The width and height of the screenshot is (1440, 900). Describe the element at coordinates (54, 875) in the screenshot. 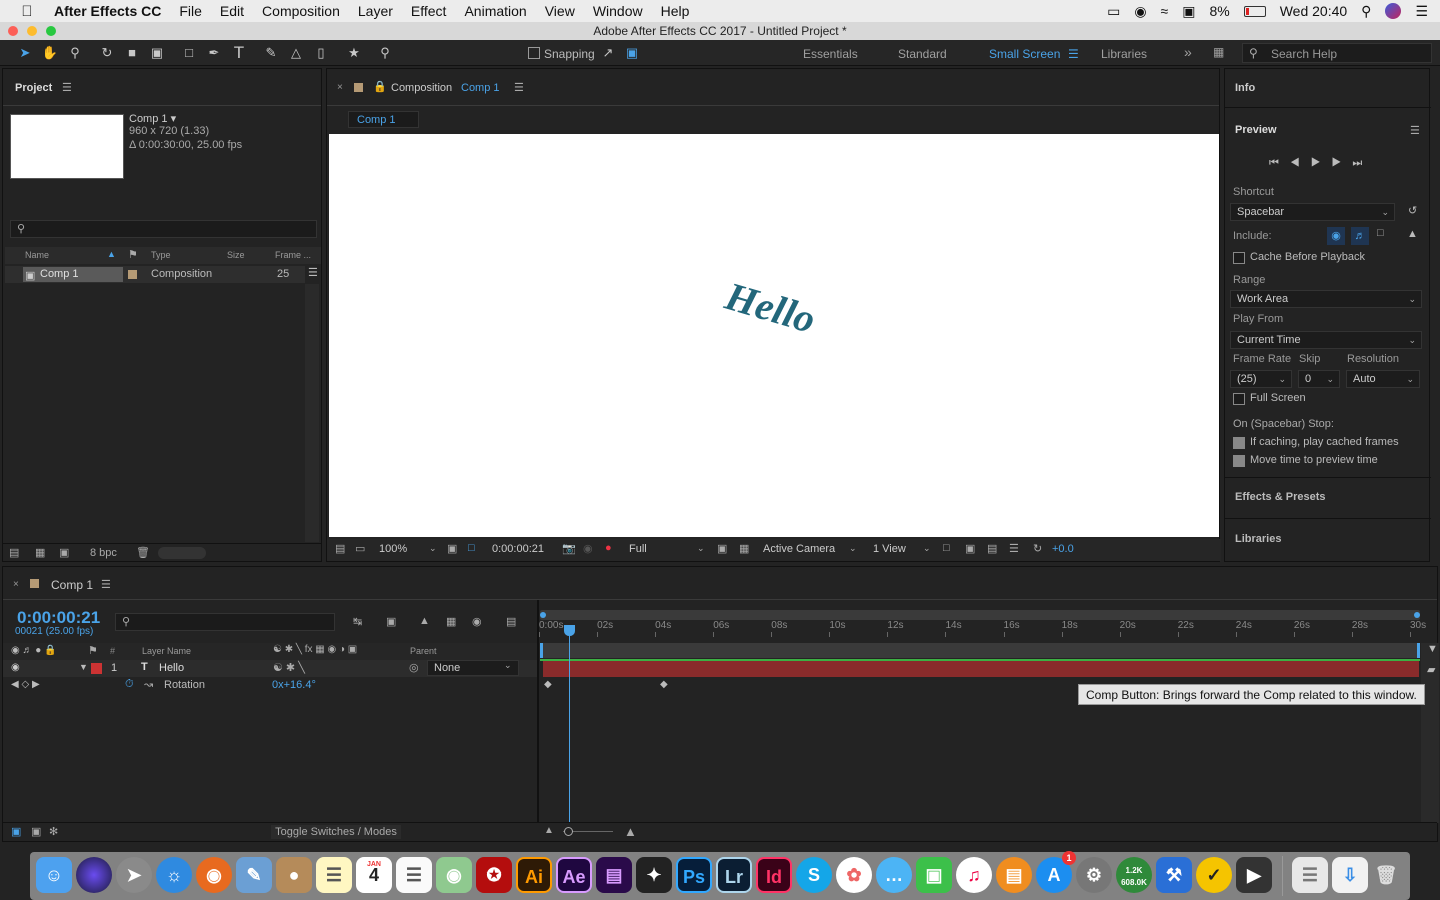

I see `finder-icon: ☺` at that location.